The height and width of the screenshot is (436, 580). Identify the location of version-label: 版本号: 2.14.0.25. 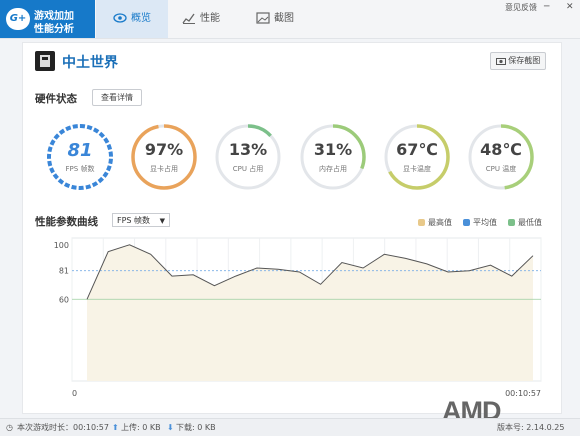
(531, 427).